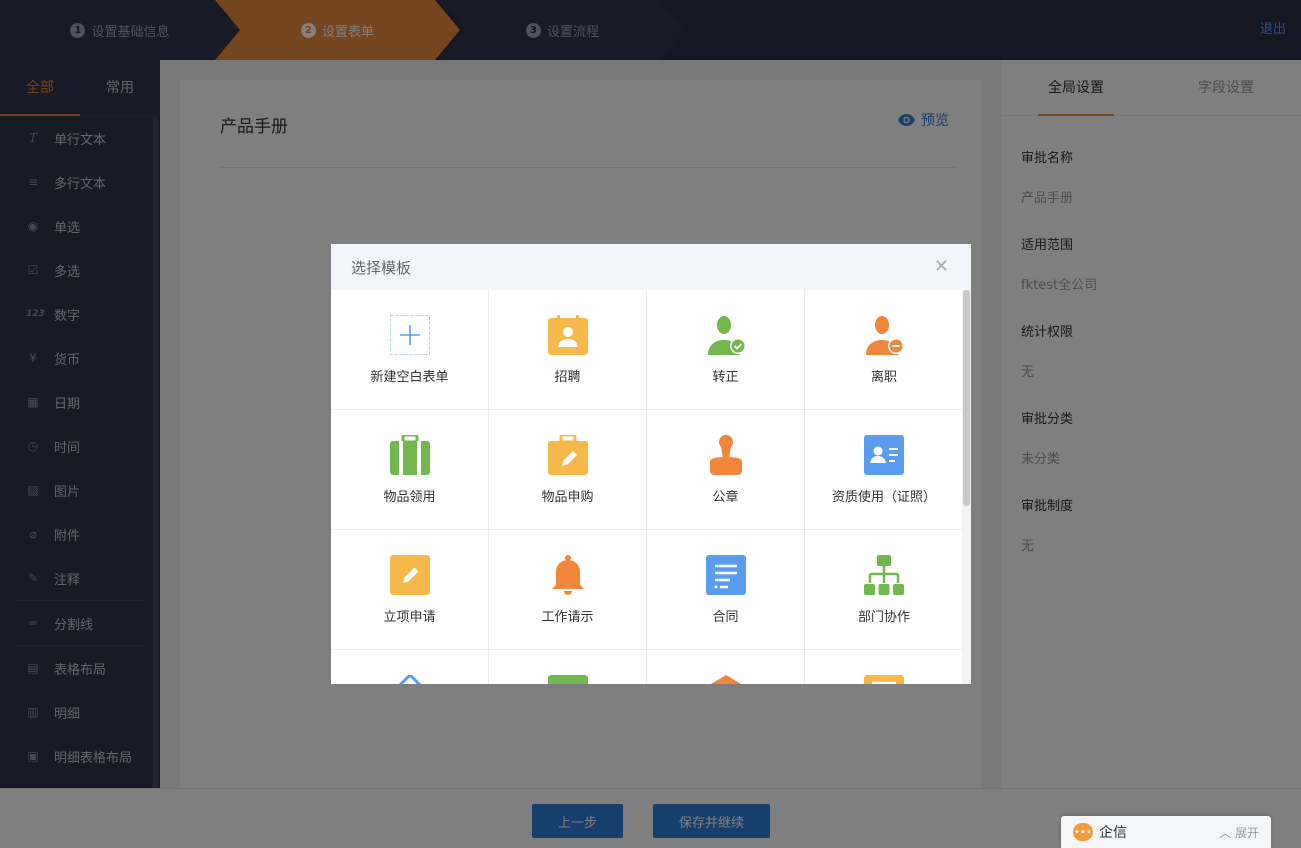 The width and height of the screenshot is (1301, 848). I want to click on modal-scrollbar-track, so click(966, 487).